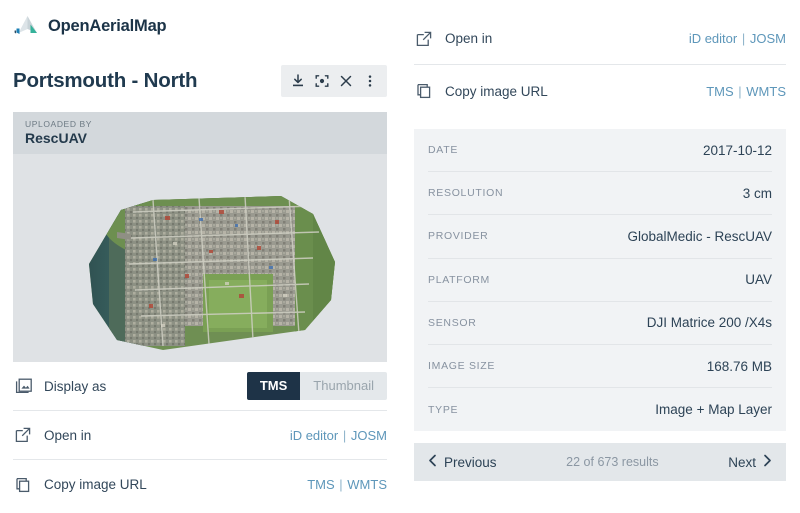 The image size is (800, 513). What do you see at coordinates (334, 81) in the screenshot?
I see `title-action-group` at bounding box center [334, 81].